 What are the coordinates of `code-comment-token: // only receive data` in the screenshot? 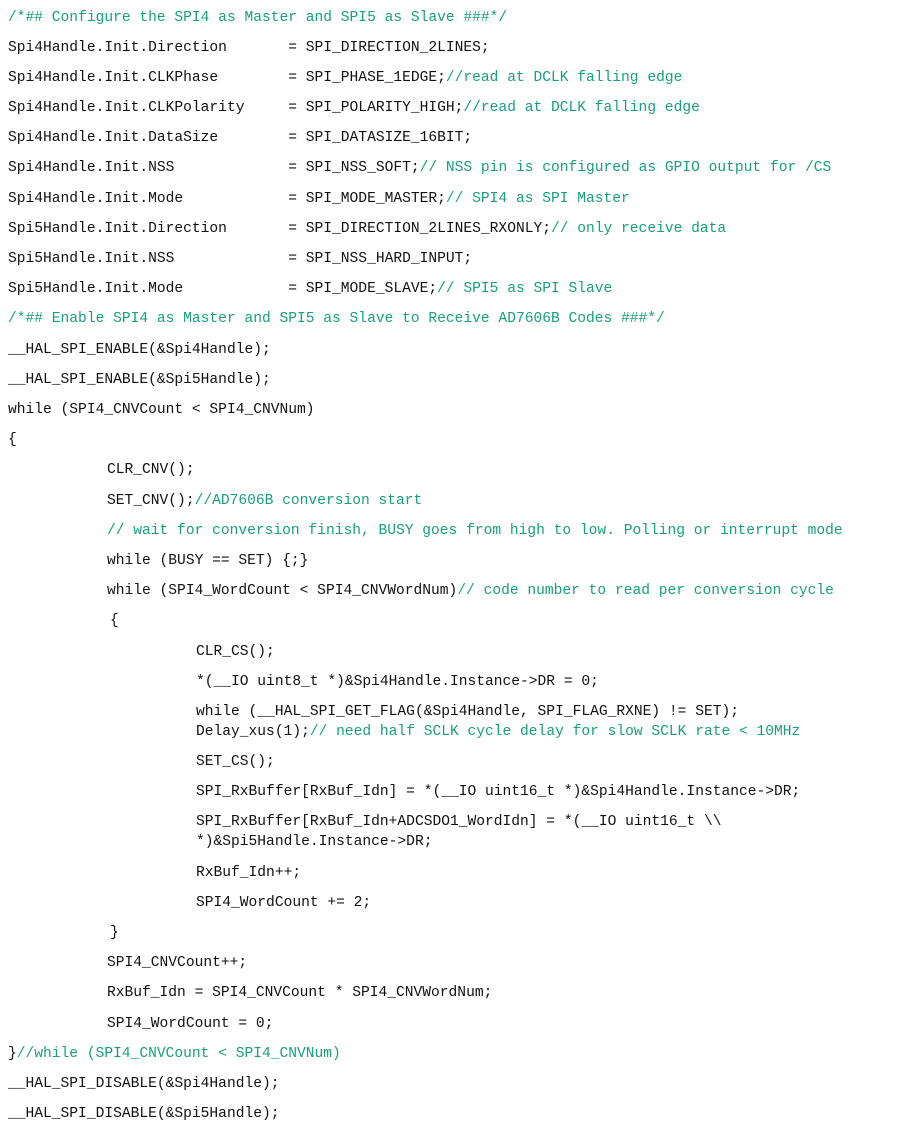 It's located at (638, 229).